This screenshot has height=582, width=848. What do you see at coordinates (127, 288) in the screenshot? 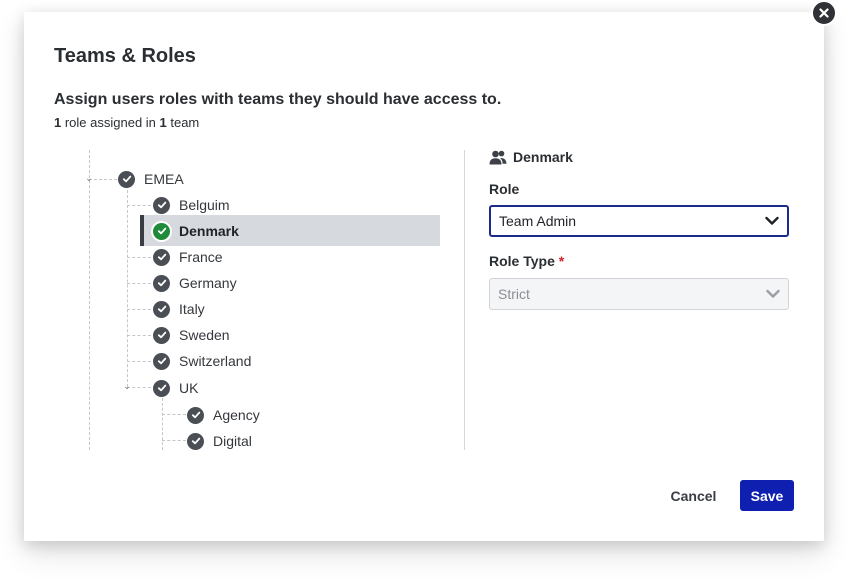
I see `tree-guide-emea-children` at bounding box center [127, 288].